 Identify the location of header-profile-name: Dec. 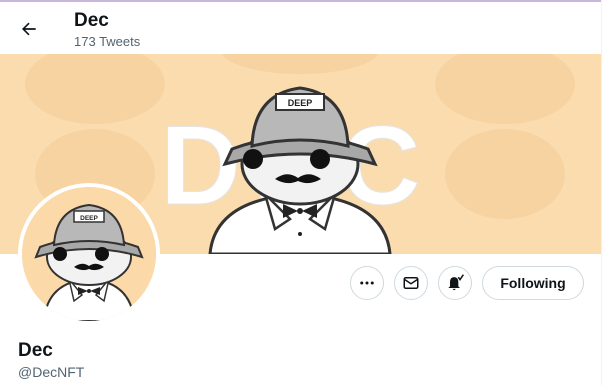
(91, 20).